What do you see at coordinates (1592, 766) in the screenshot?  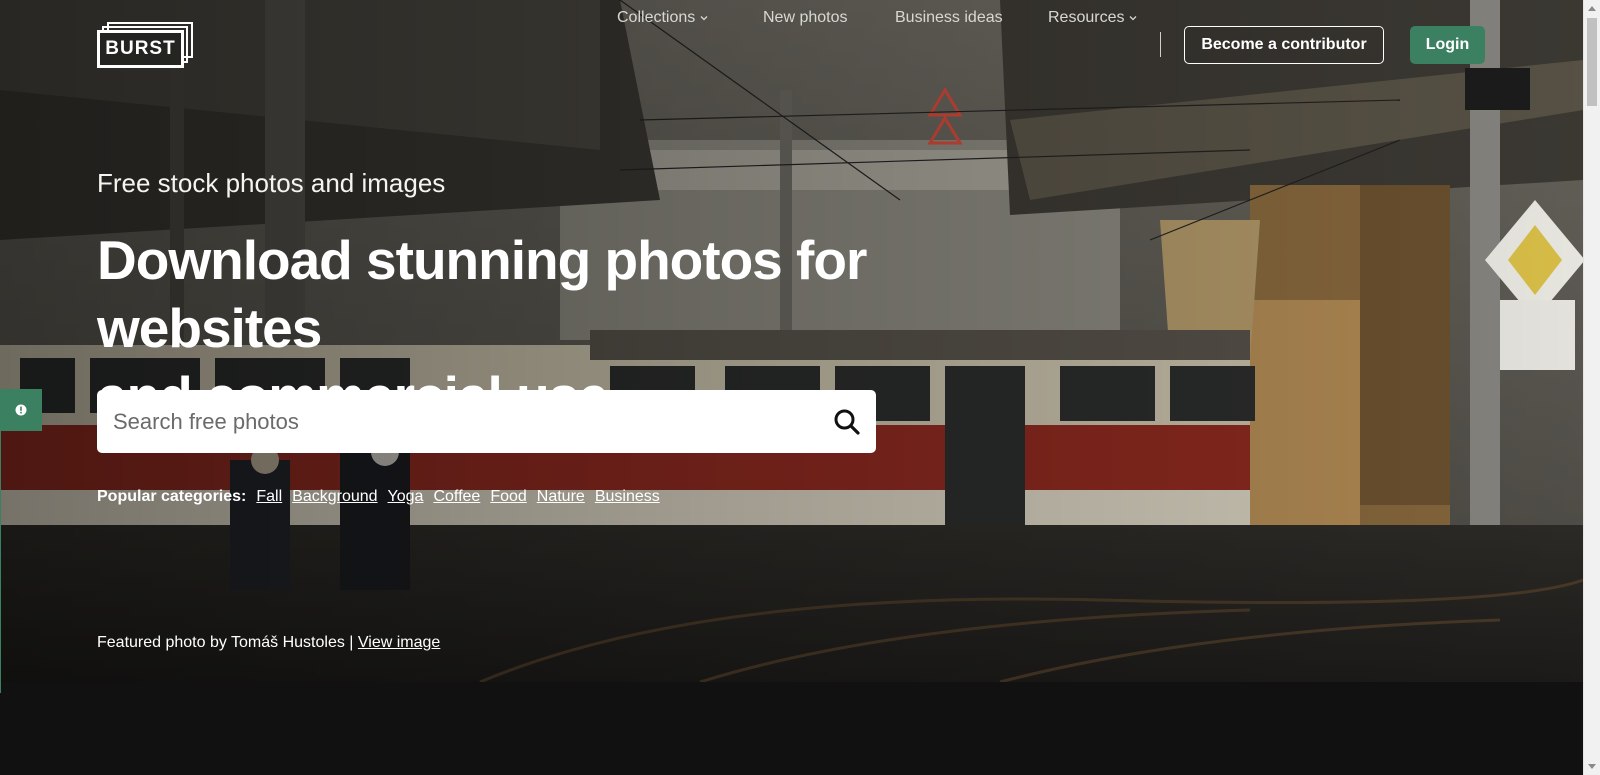 I see `scroll-down-arrow-icon` at bounding box center [1592, 766].